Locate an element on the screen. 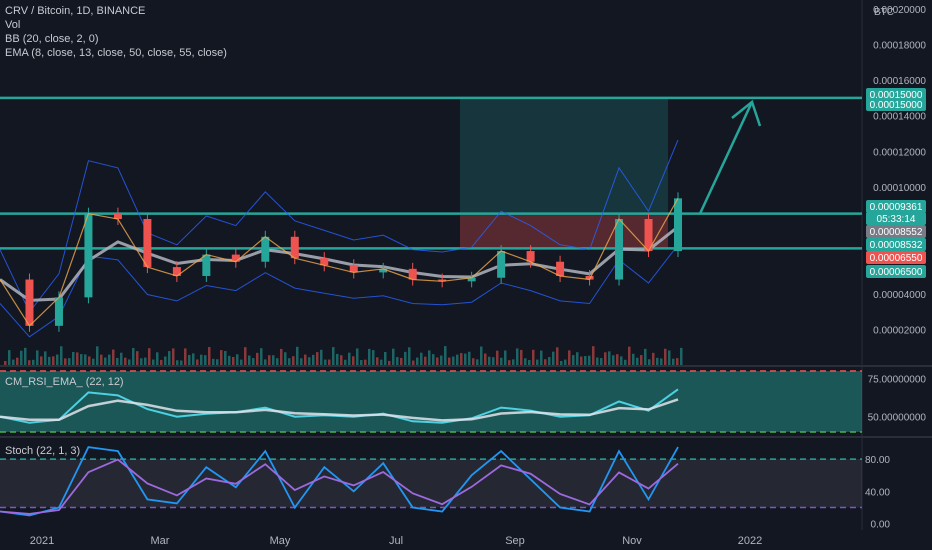 This screenshot has width=932, height=550. chart-title: CRV / Bitcoin, 1D, BINANCE is located at coordinates (75, 11).